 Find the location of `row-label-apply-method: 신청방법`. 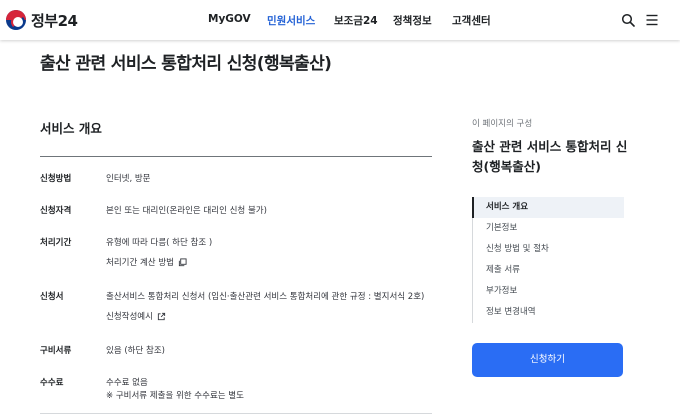

row-label-apply-method: 신청방법 is located at coordinates (56, 179).